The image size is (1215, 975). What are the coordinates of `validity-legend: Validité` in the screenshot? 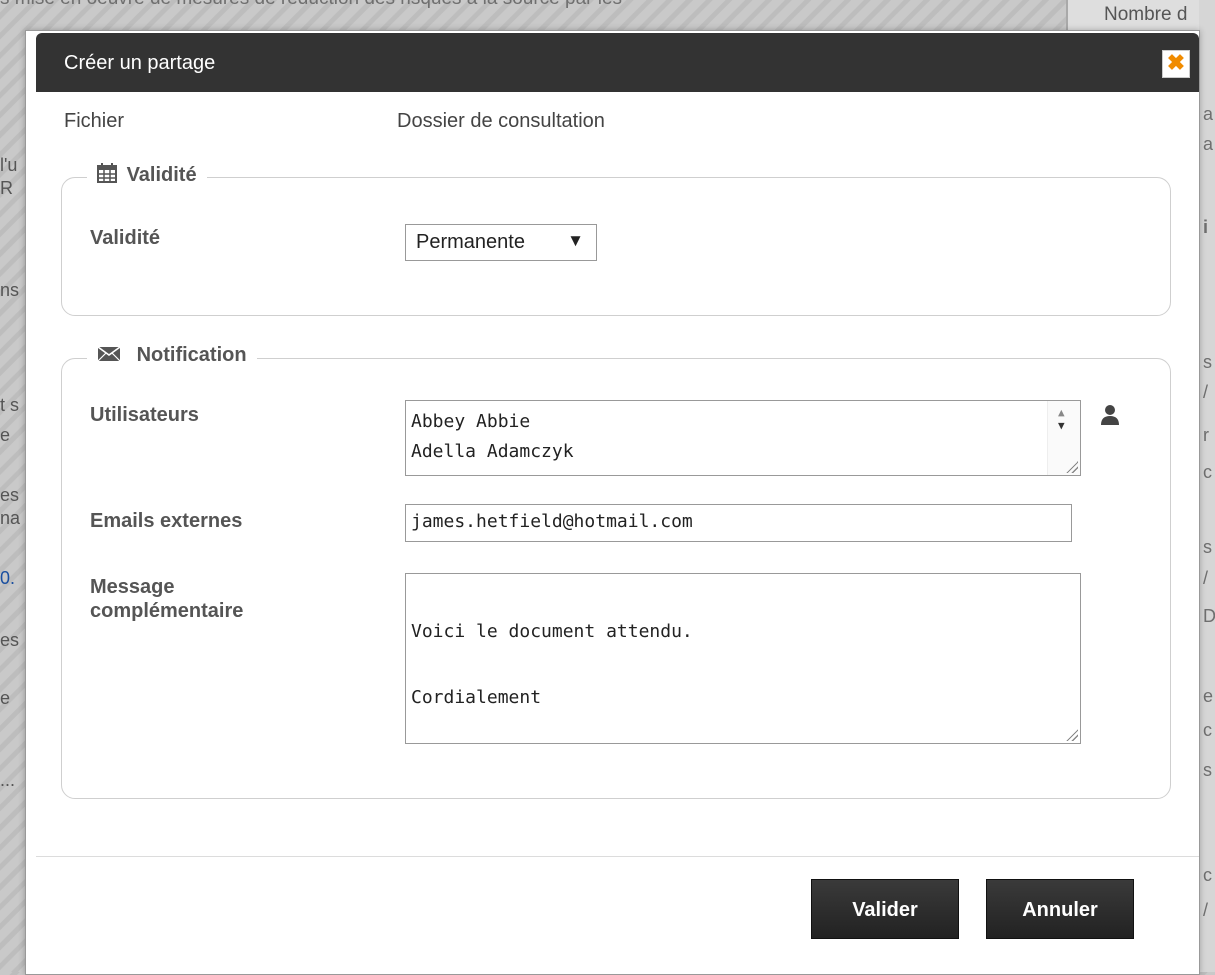 It's located at (147, 175).